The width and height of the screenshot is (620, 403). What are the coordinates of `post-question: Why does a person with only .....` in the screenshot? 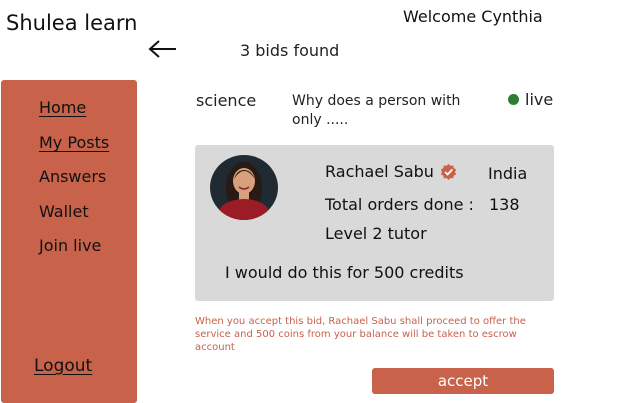 It's located at (387, 111).